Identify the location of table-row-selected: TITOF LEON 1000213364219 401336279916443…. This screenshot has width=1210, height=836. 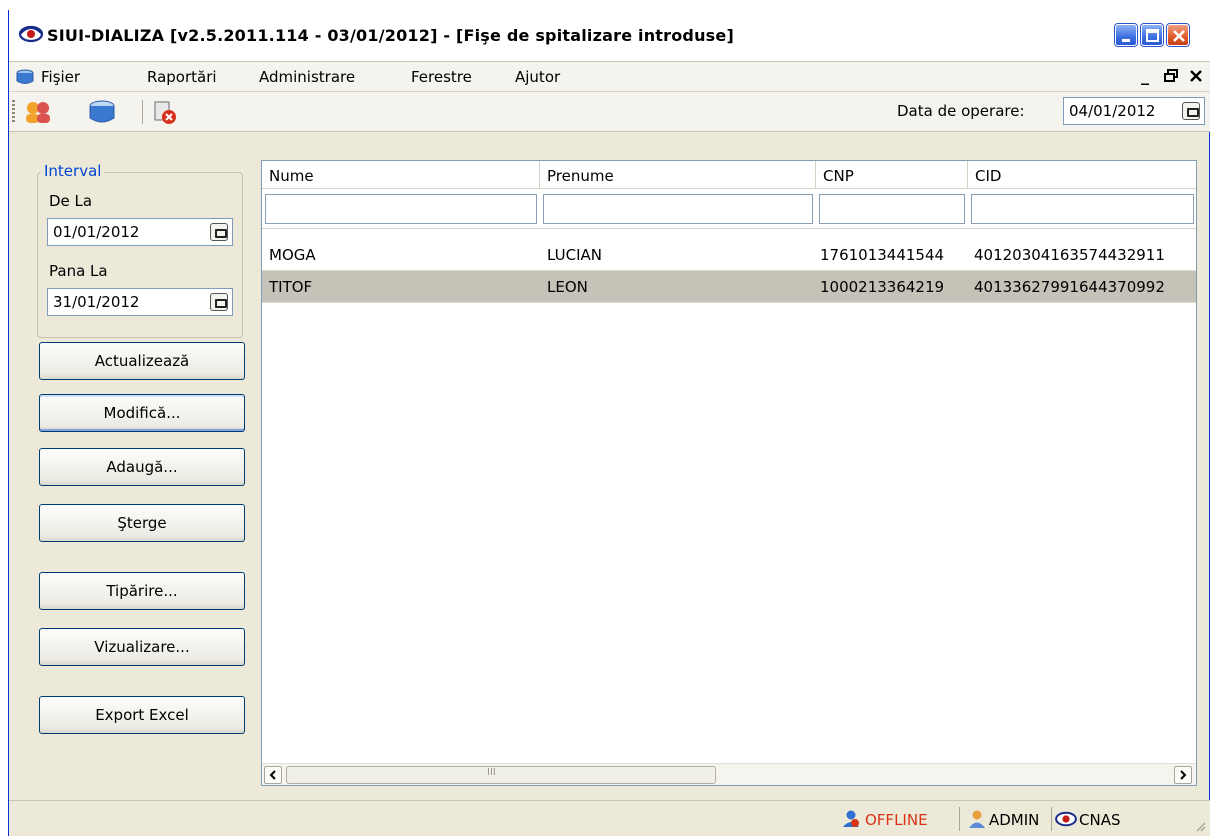
(729, 287).